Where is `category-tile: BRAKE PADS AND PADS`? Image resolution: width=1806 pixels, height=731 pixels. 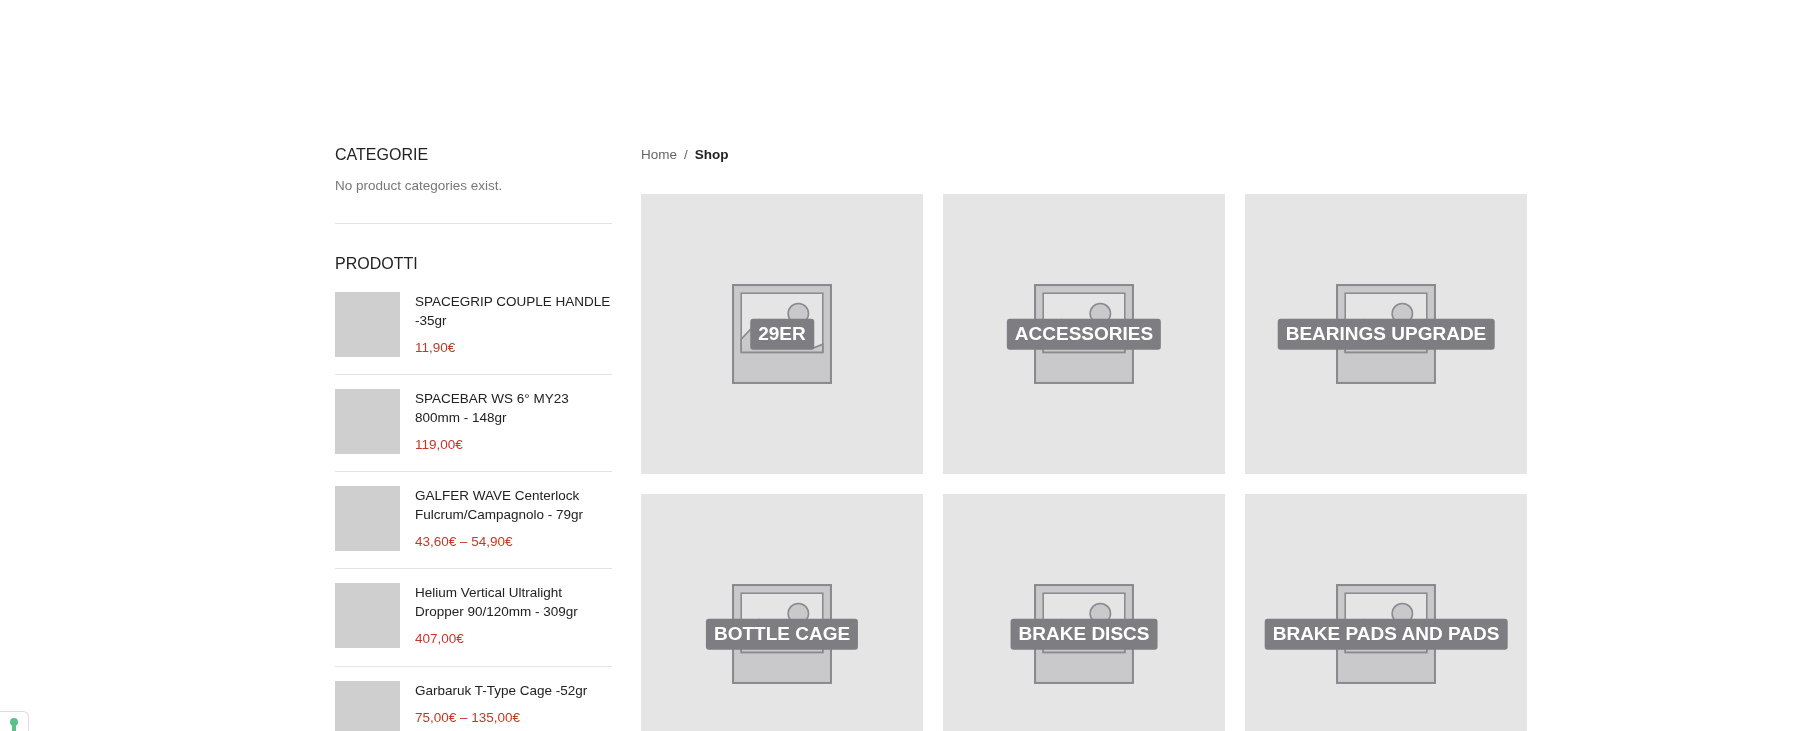
category-tile: BRAKE PADS AND PADS is located at coordinates (1386, 612).